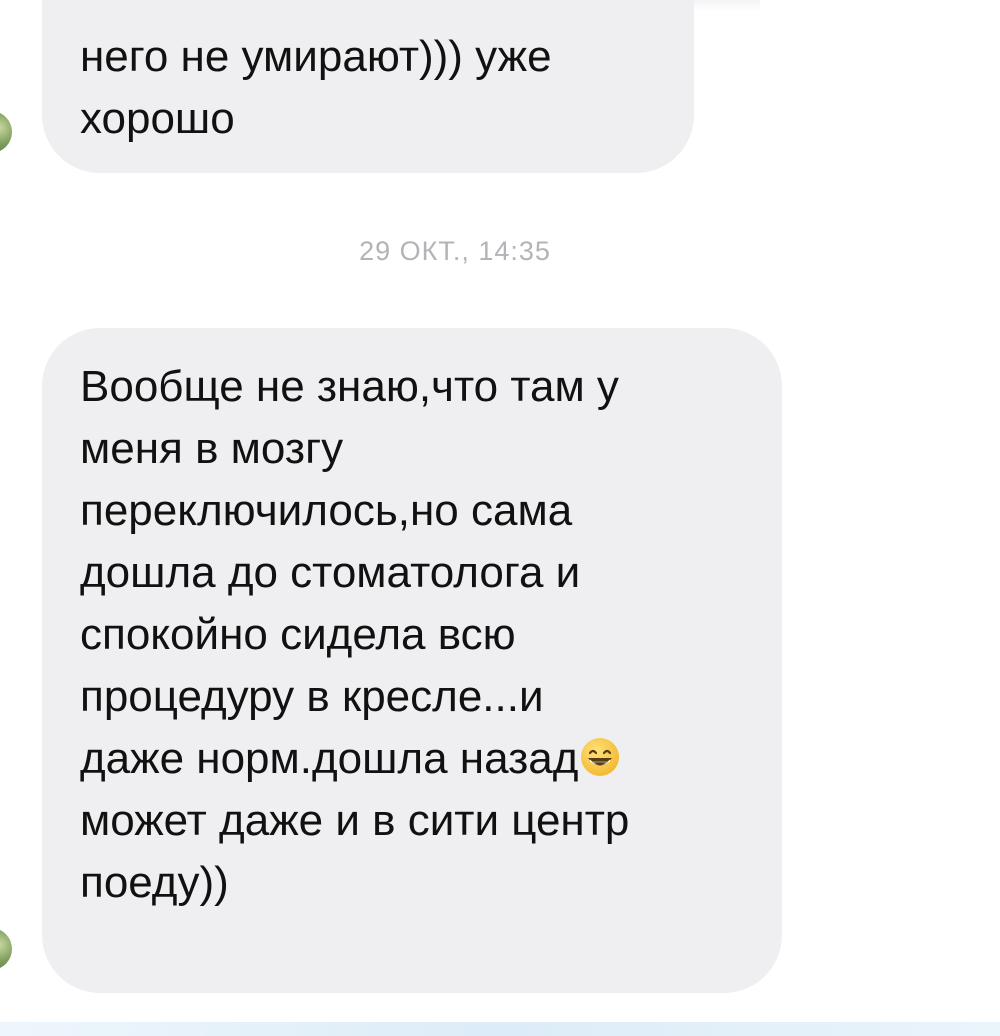  I want to click on message-bubble: него не умирают))) уже хорошо, so click(368, 86).